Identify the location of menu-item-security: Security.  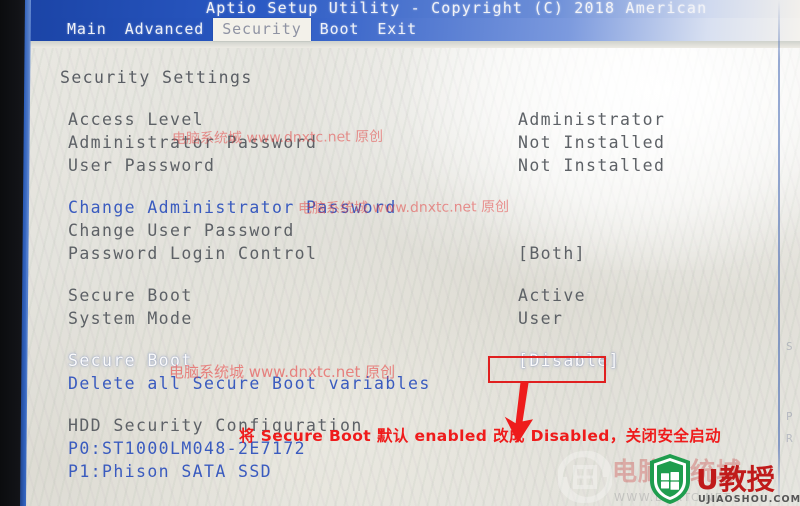
(262, 29).